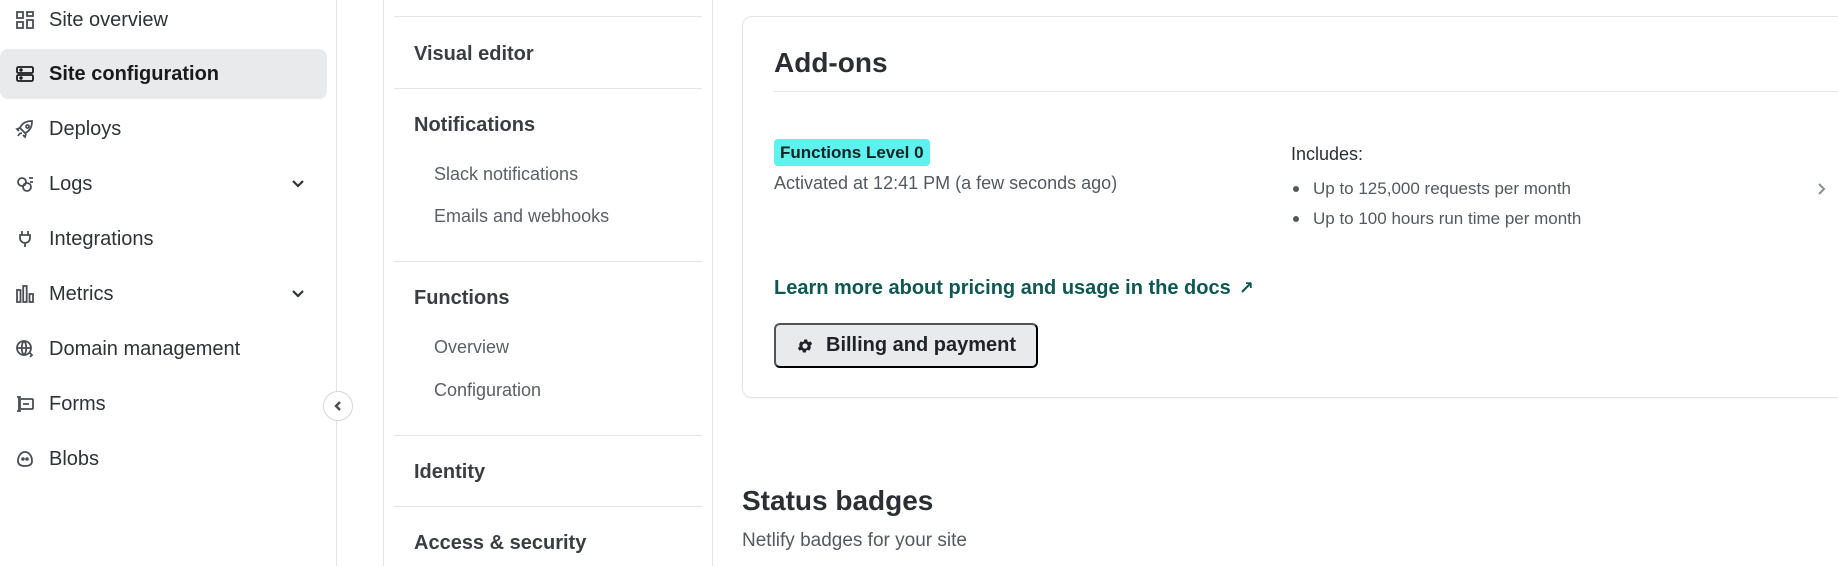  I want to click on sidebar-item-label: Integrations, so click(101, 238).